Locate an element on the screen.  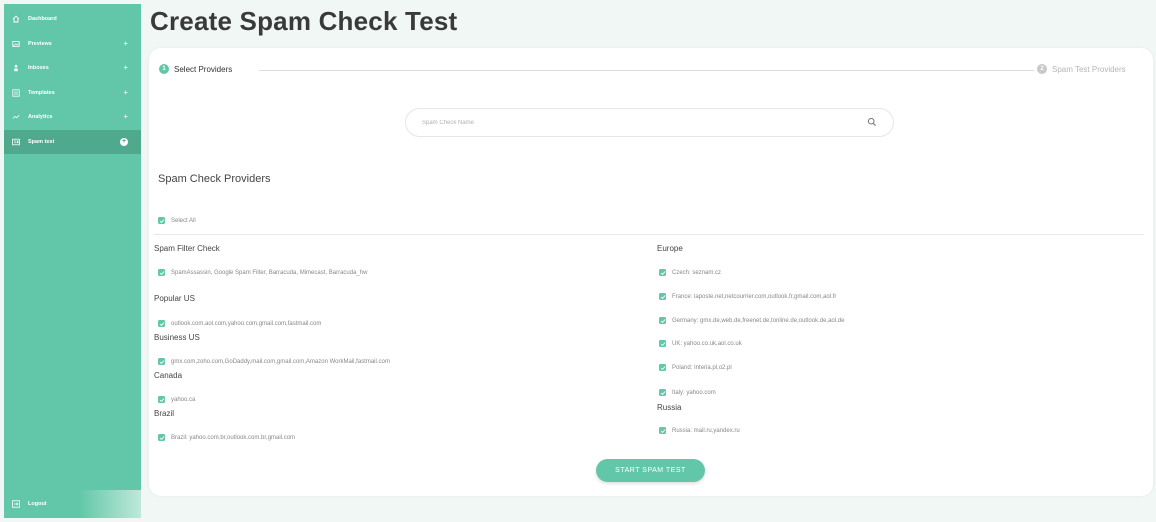
sidebar-item-spam-test: Spam test + is located at coordinates (72, 141).